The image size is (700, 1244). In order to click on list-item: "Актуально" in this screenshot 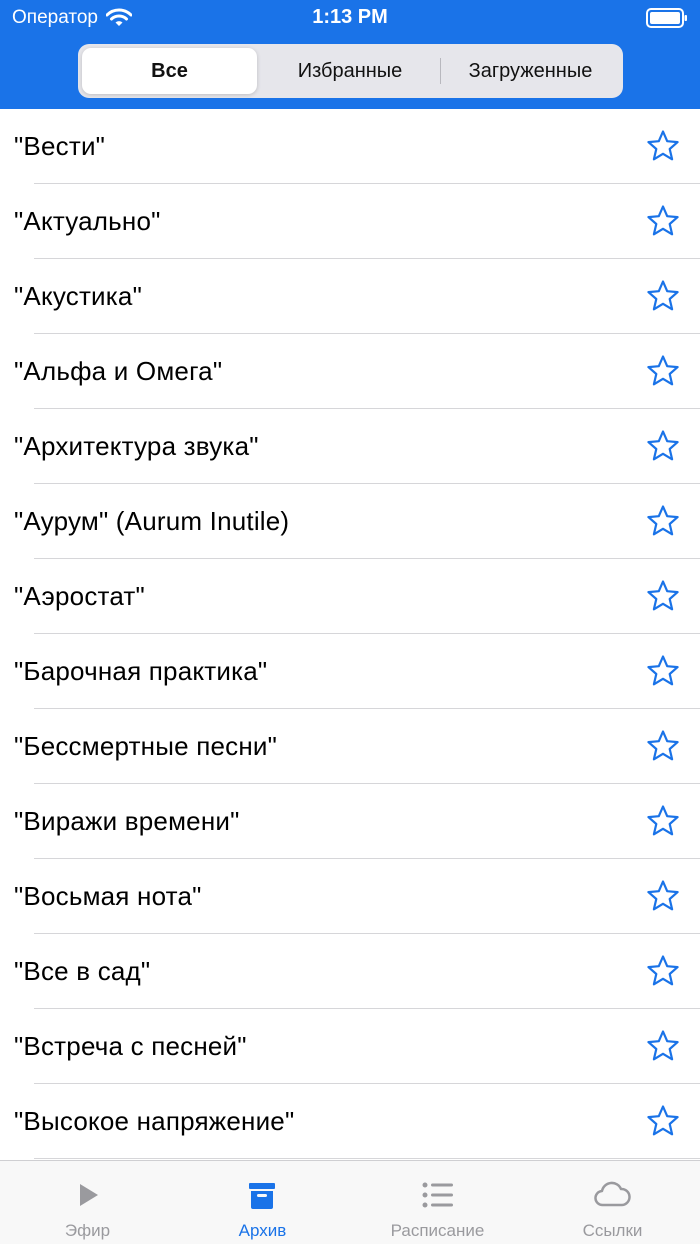, I will do `click(350, 221)`.